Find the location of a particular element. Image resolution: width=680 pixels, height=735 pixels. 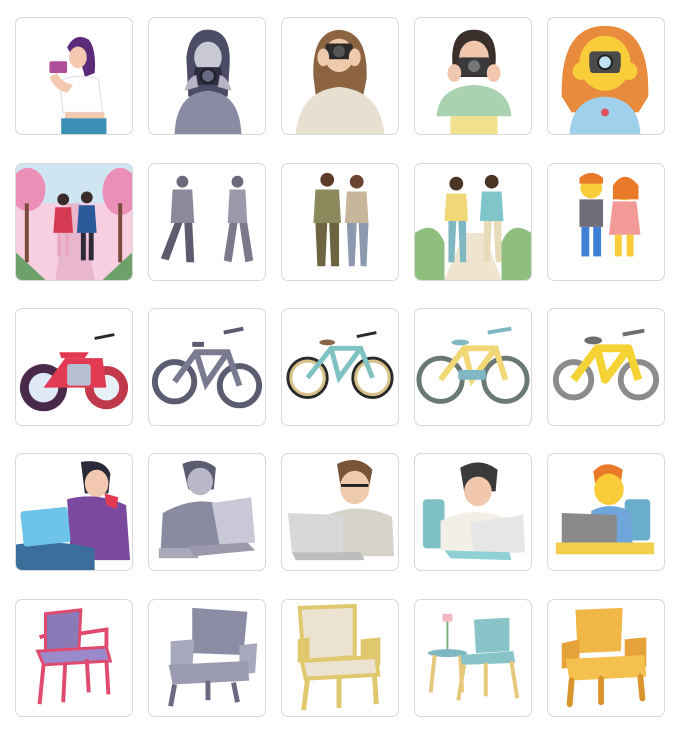

bike-halftone-illustration is located at coordinates (207, 367).